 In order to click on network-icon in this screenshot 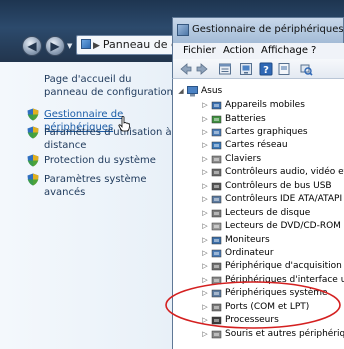, I will do `click(216, 146)`.